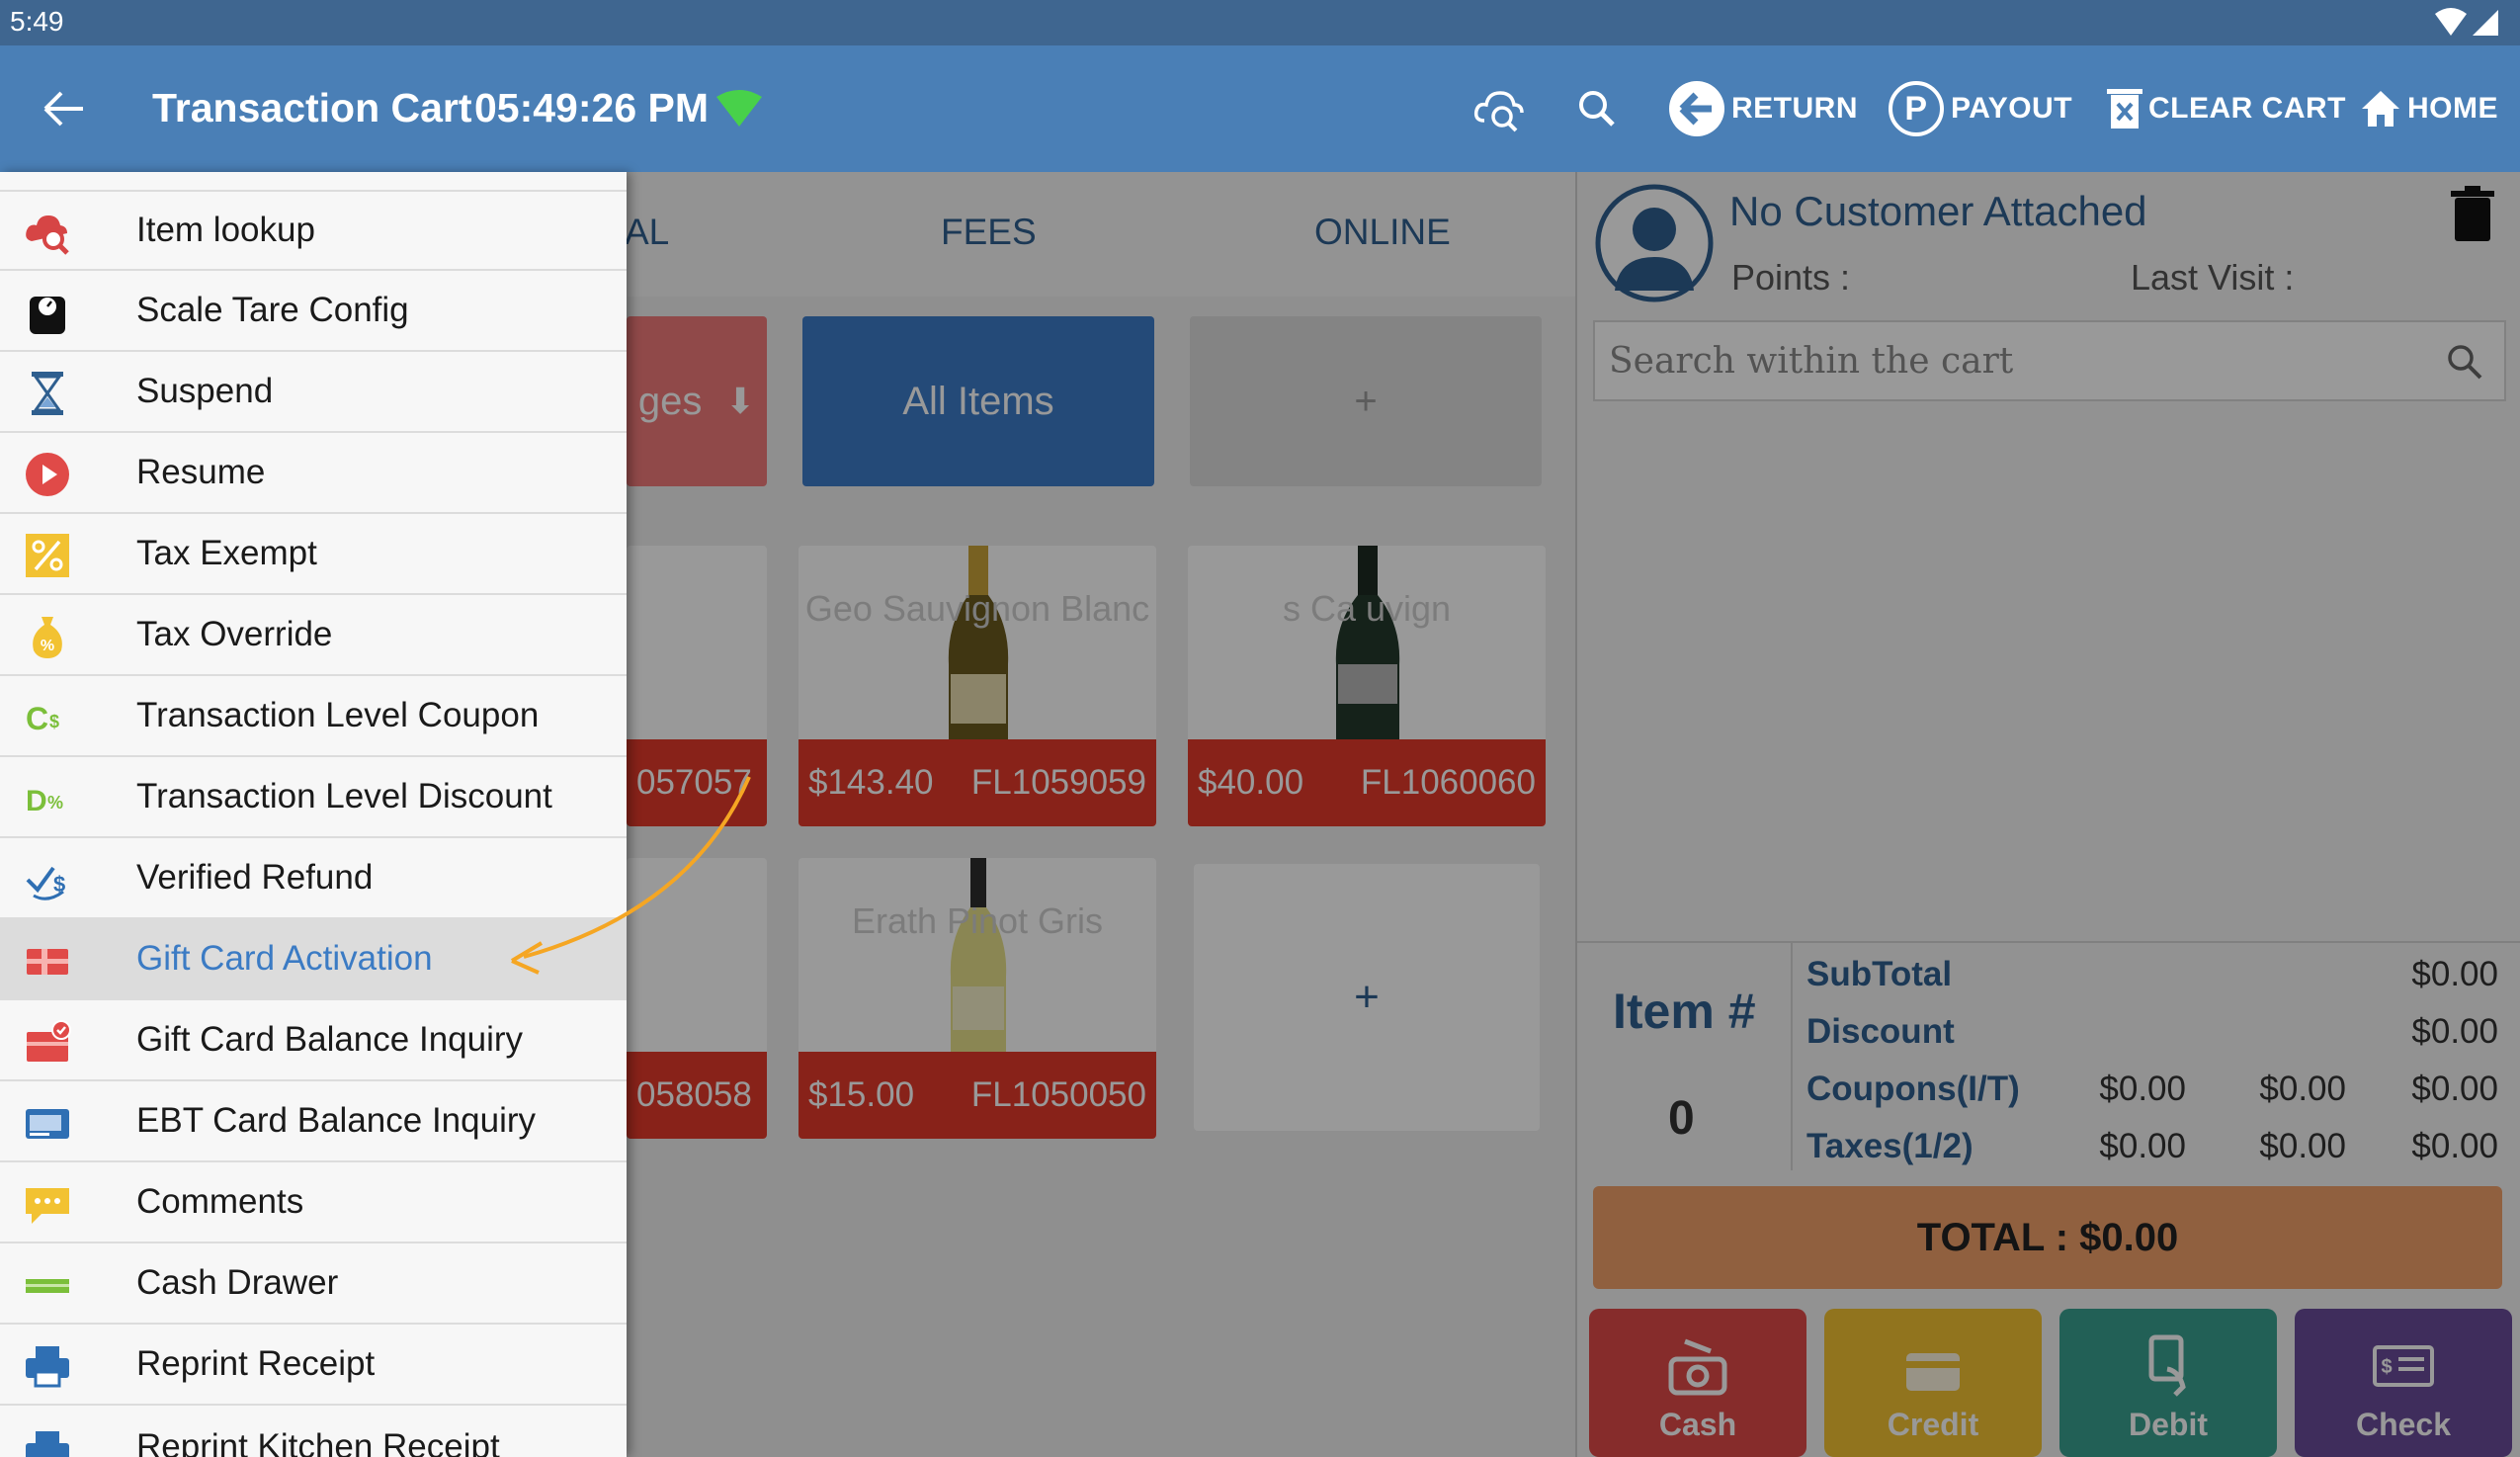  I want to click on menu-label: Scale Tare Config, so click(272, 310).